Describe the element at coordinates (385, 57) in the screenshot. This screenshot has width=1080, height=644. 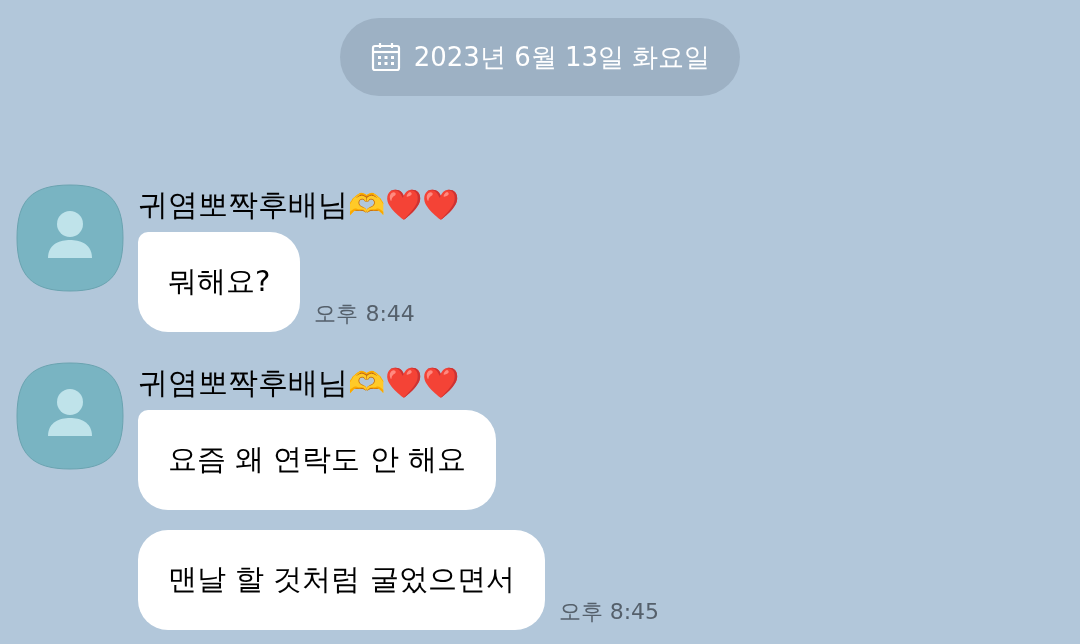
I see `calendar-icon` at that location.